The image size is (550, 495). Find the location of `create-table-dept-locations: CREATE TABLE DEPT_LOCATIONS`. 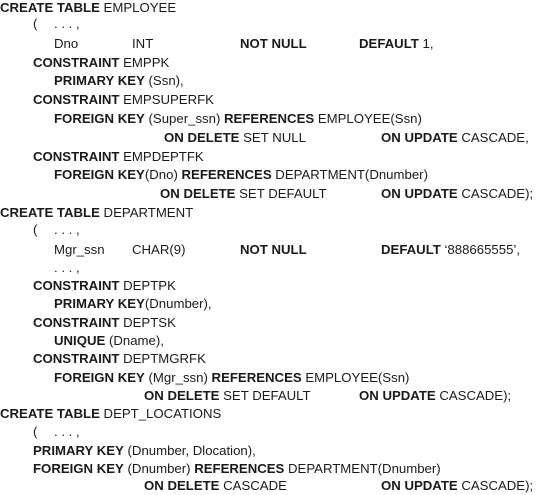

create-table-dept-locations: CREATE TABLE DEPT_LOCATIONS is located at coordinates (111, 413).